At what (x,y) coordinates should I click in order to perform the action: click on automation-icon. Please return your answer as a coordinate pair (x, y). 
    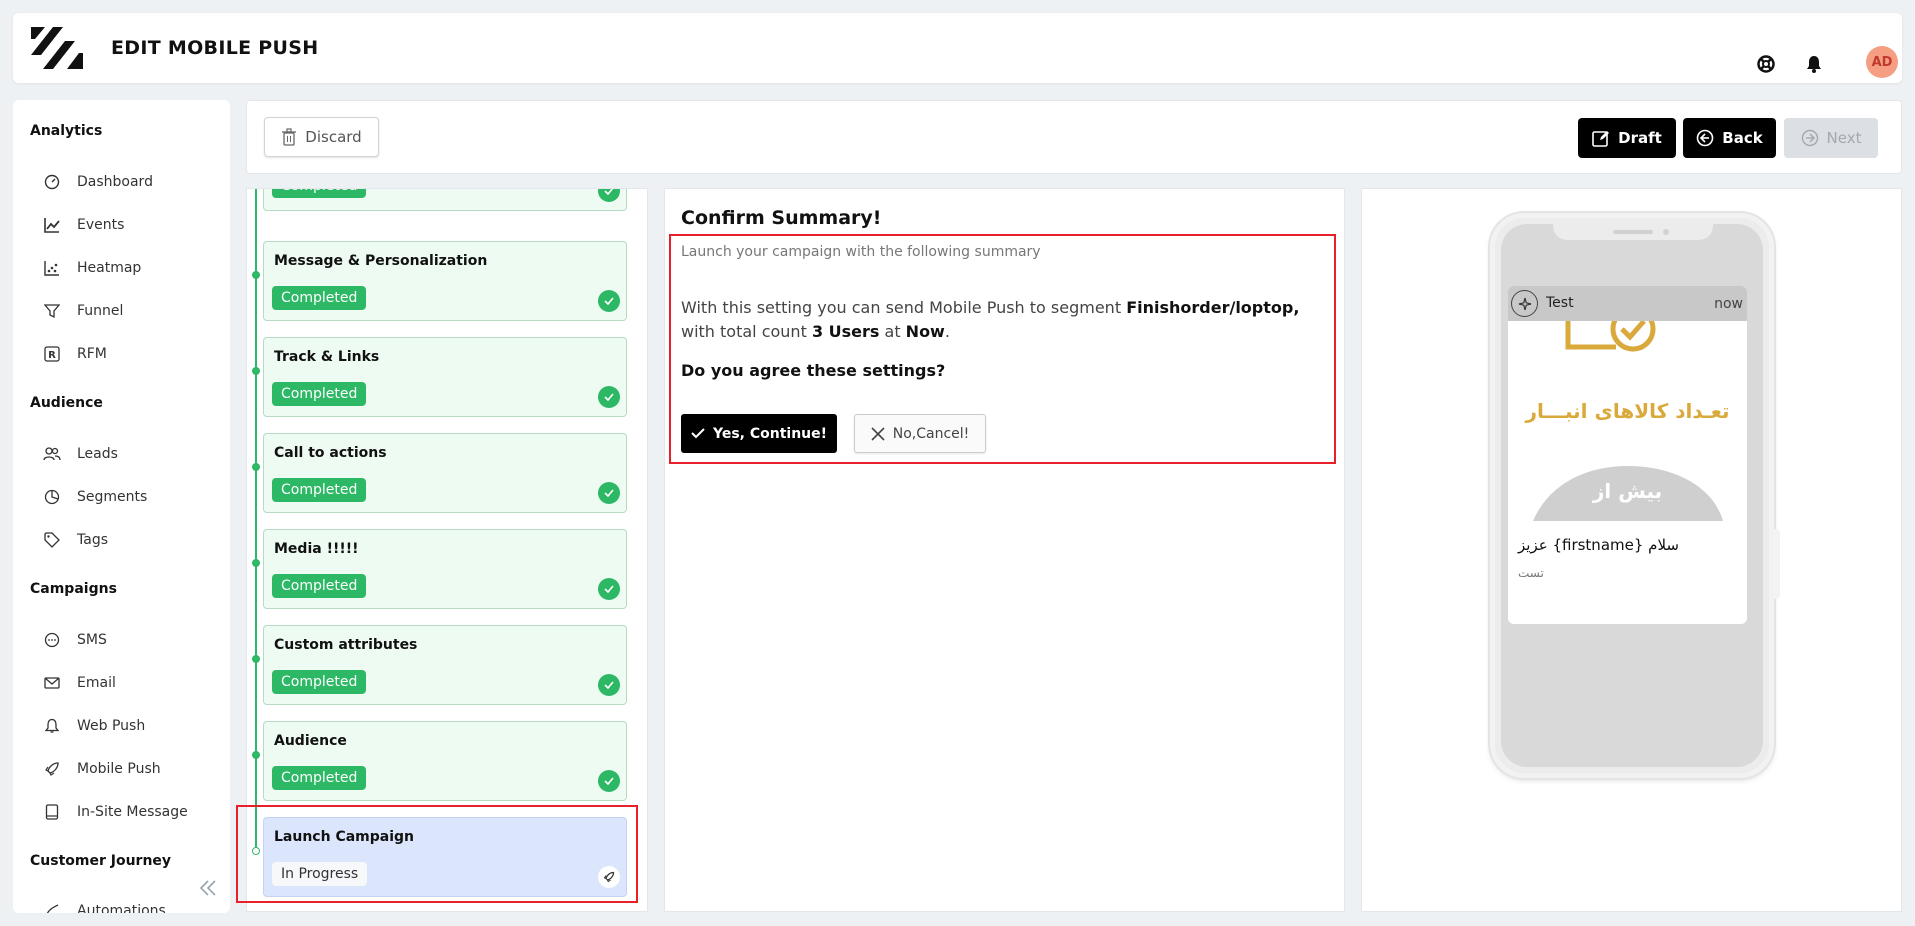
    Looking at the image, I should click on (52, 907).